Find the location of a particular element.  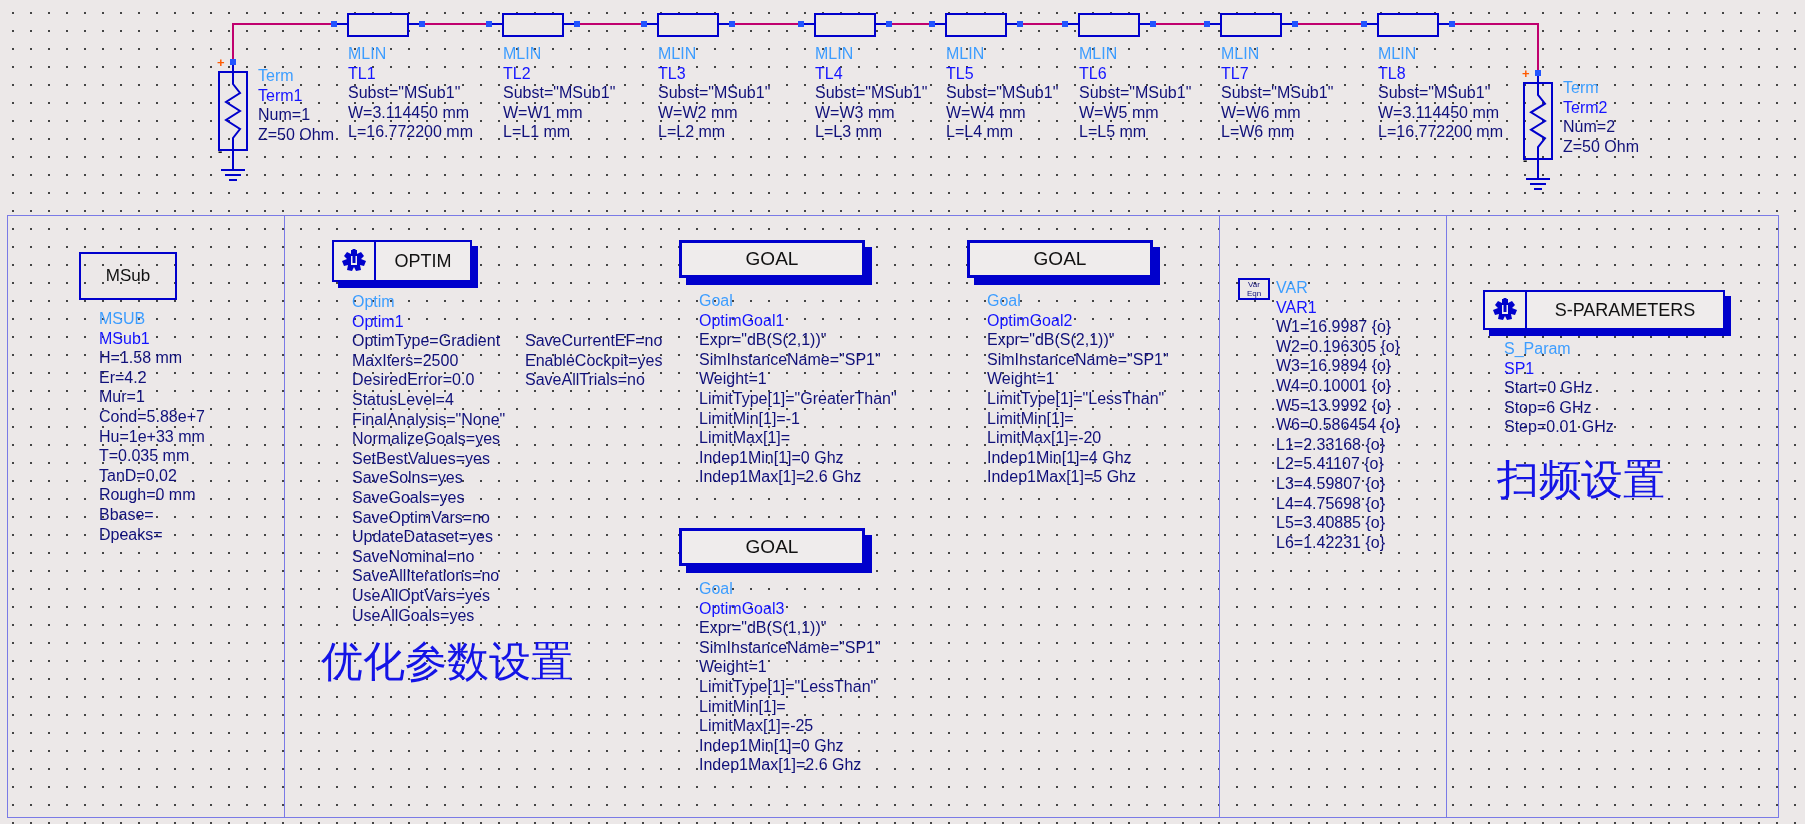

parameter-text: L=L5 mm is located at coordinates (1113, 132).